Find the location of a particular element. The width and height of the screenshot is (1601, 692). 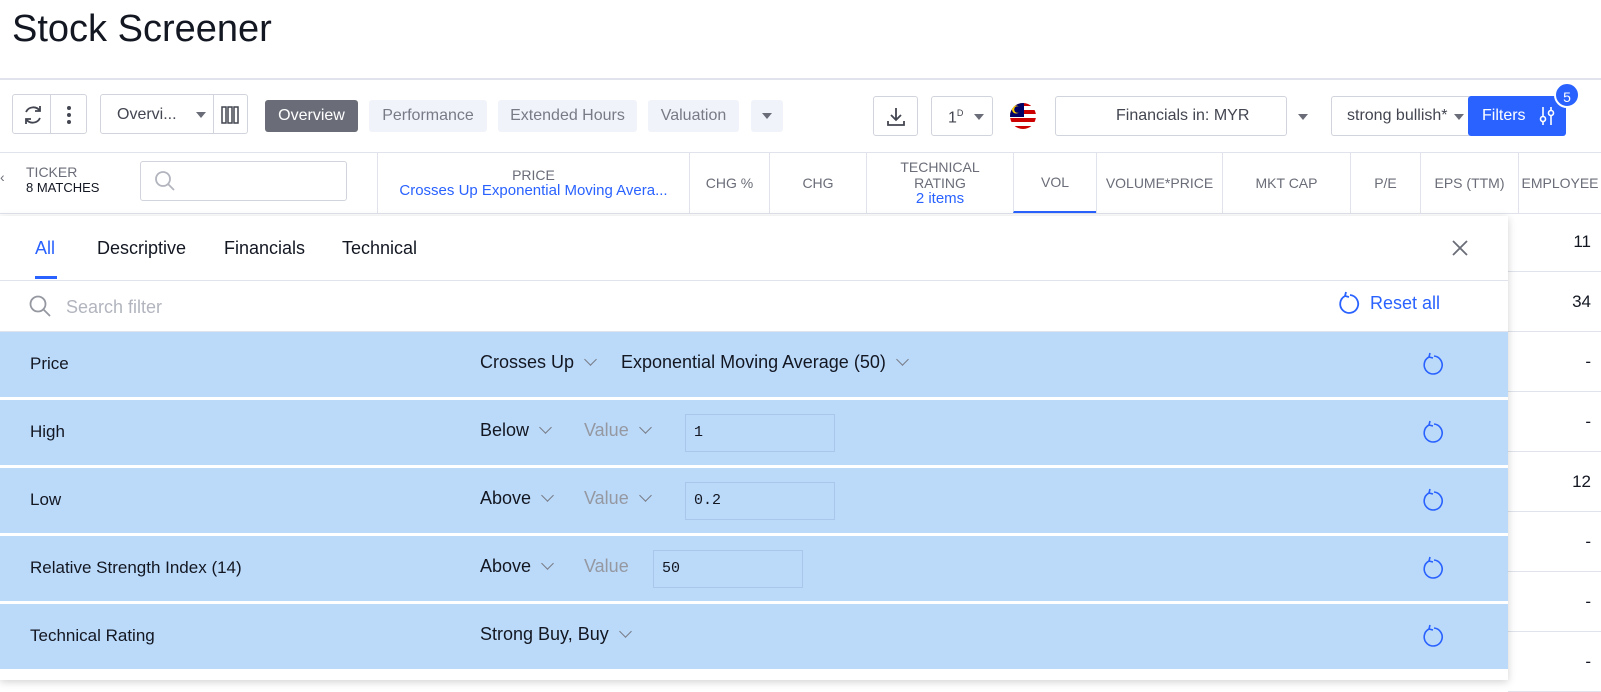

filter-target-value: Exponential Moving Average (50) is located at coordinates (753, 362).